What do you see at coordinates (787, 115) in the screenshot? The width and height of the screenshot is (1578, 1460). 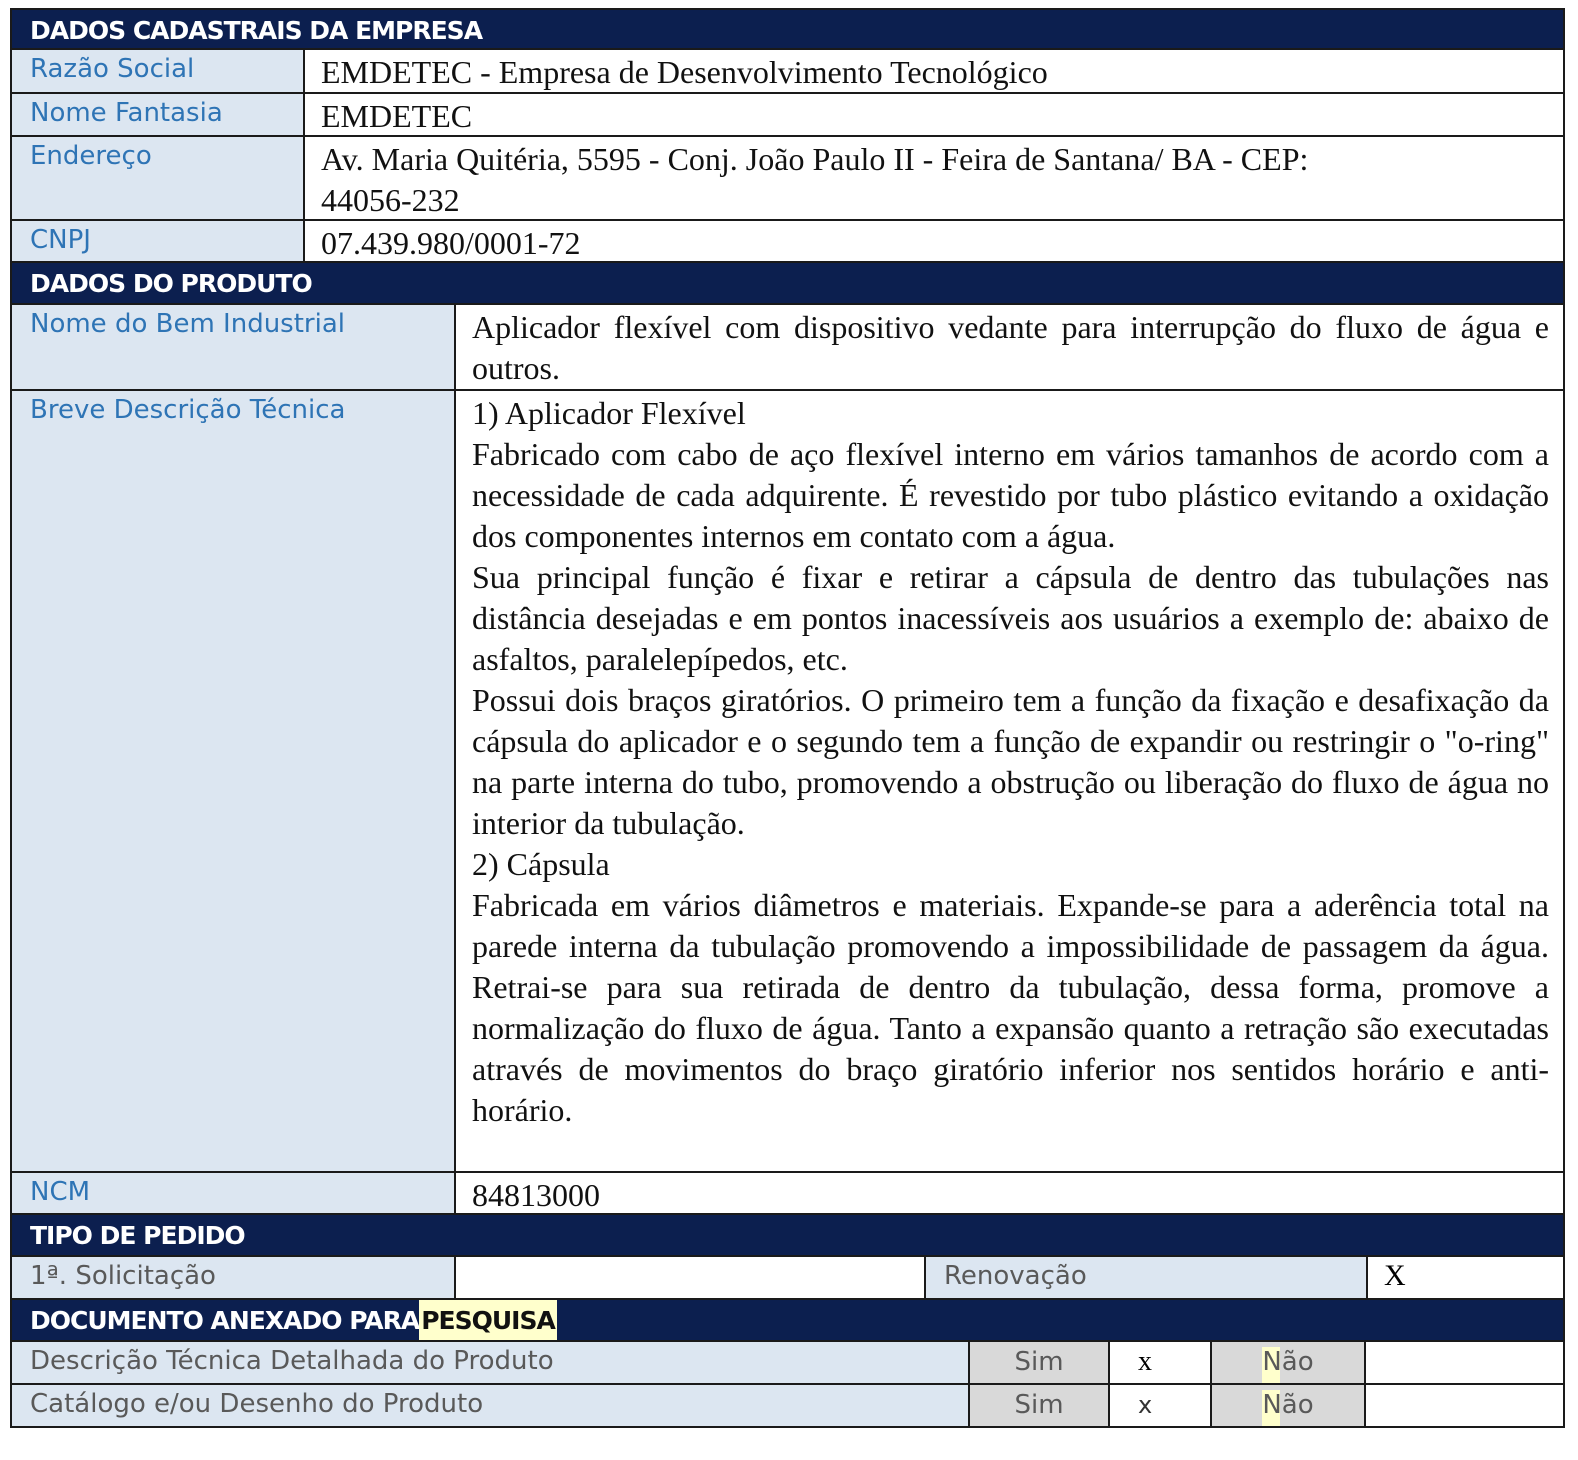 I see `row-nome-fantasia: Nome Fantasia EMDETEC` at bounding box center [787, 115].